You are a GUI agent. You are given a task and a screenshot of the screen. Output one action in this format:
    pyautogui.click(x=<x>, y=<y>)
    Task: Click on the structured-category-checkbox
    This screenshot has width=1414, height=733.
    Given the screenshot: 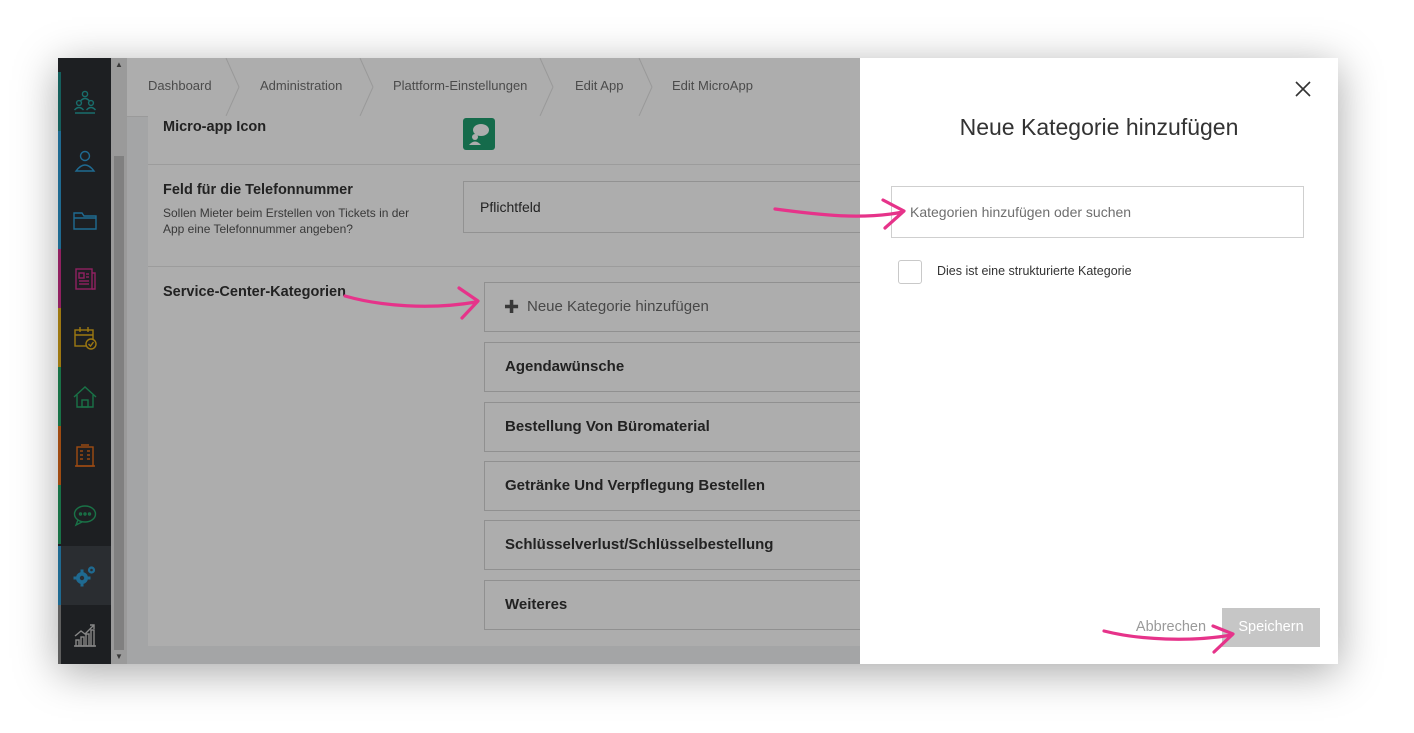 What is the action you would take?
    pyautogui.click(x=910, y=272)
    